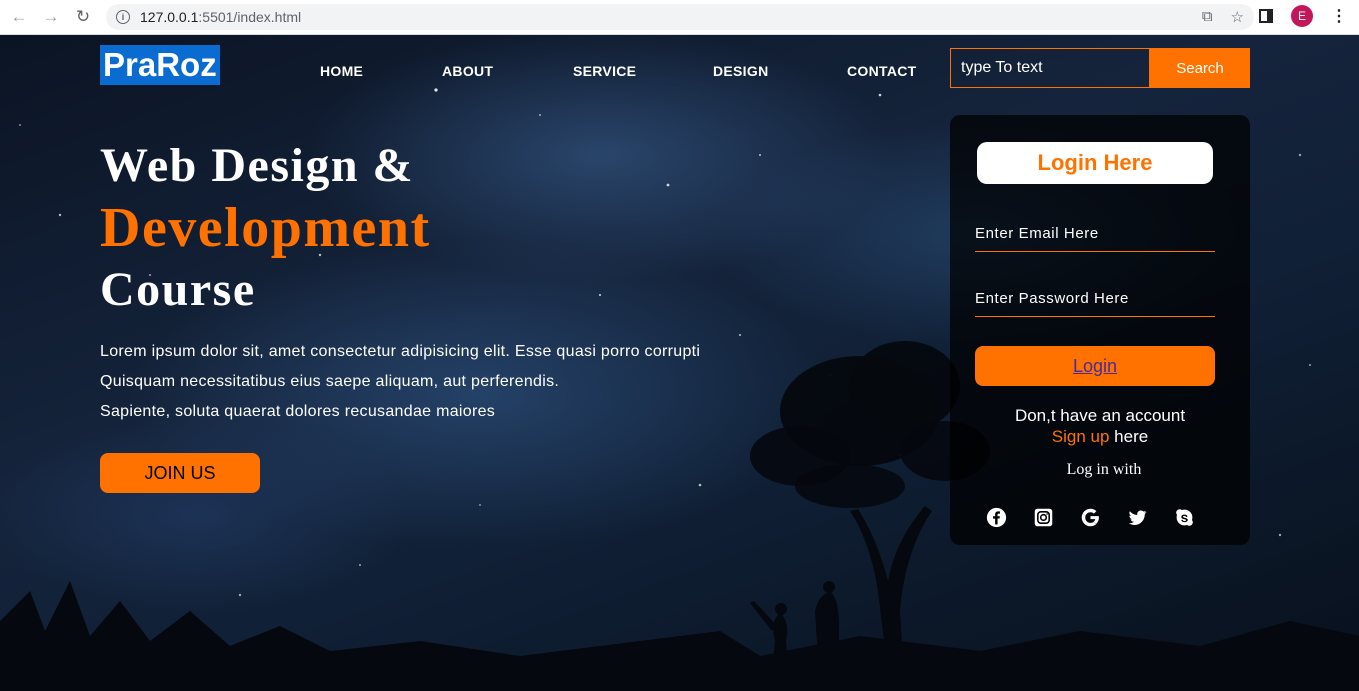 Image resolution: width=1359 pixels, height=691 pixels. What do you see at coordinates (1095, 366) in the screenshot?
I see `login-button: Login` at bounding box center [1095, 366].